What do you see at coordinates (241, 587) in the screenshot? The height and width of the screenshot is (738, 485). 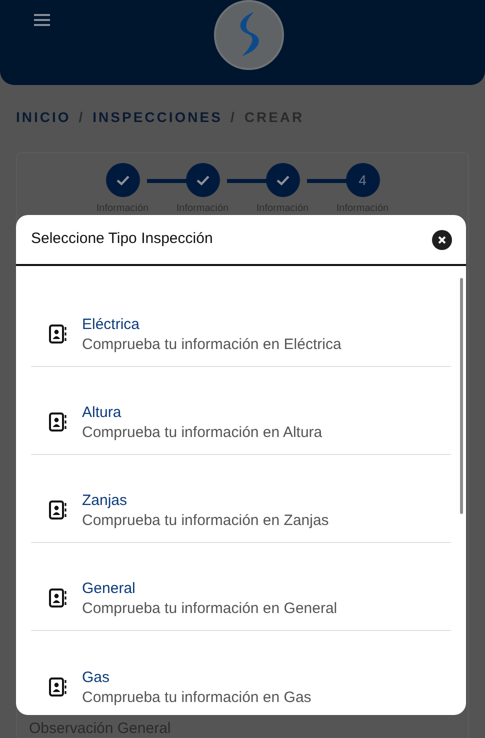 I see `inspection-type-item: General Comprueba tu información en General` at bounding box center [241, 587].